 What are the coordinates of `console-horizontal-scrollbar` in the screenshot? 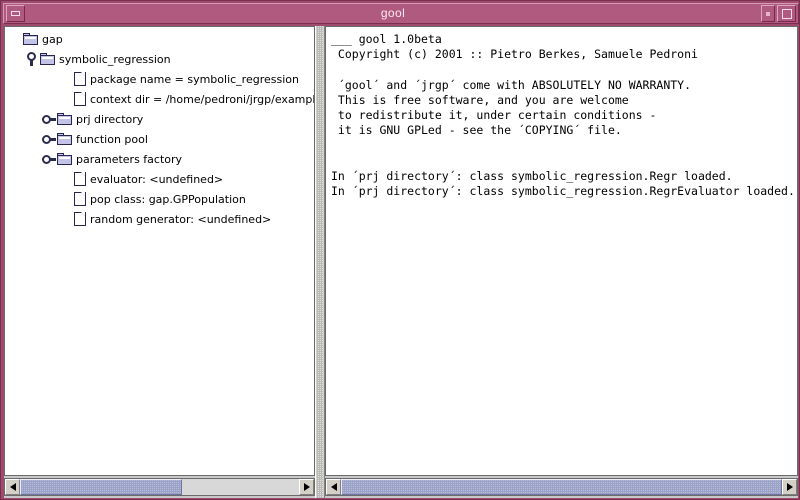 It's located at (561, 487).